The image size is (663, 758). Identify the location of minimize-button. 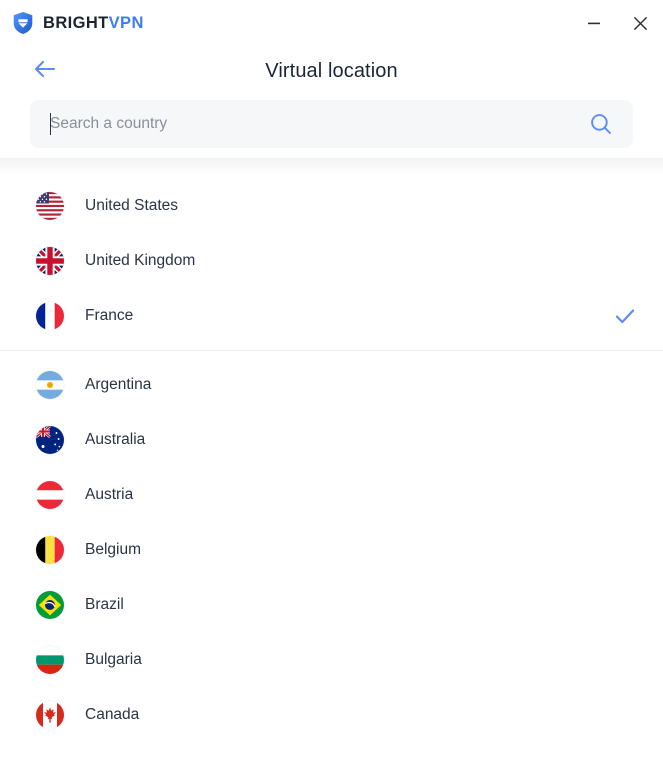
(594, 23).